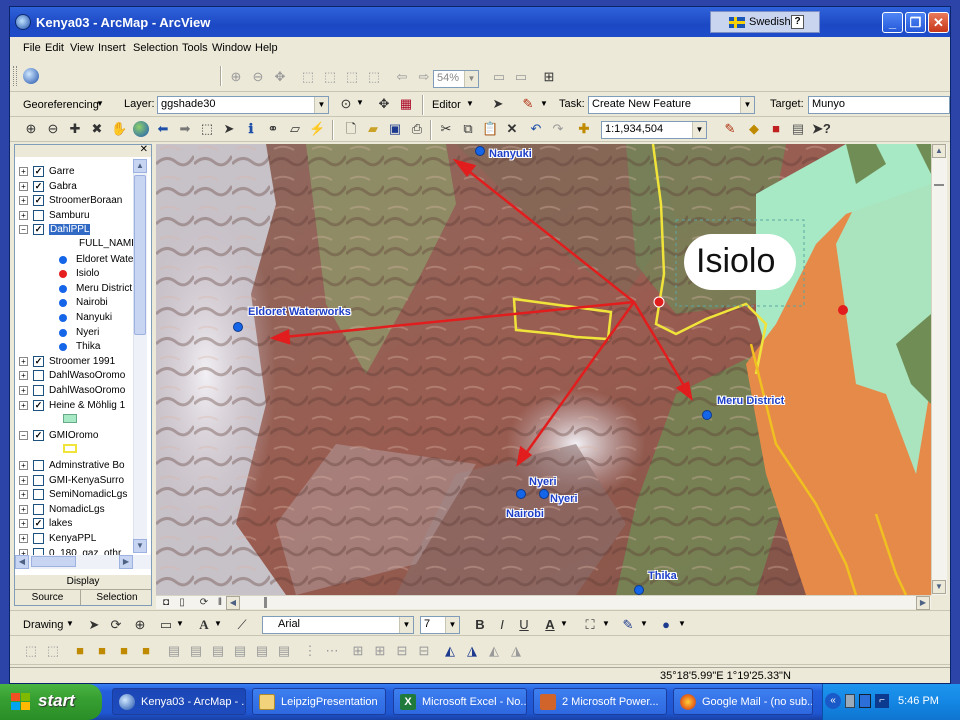  I want to click on layer-row: + SemiNomadicLgs, so click(76, 495).